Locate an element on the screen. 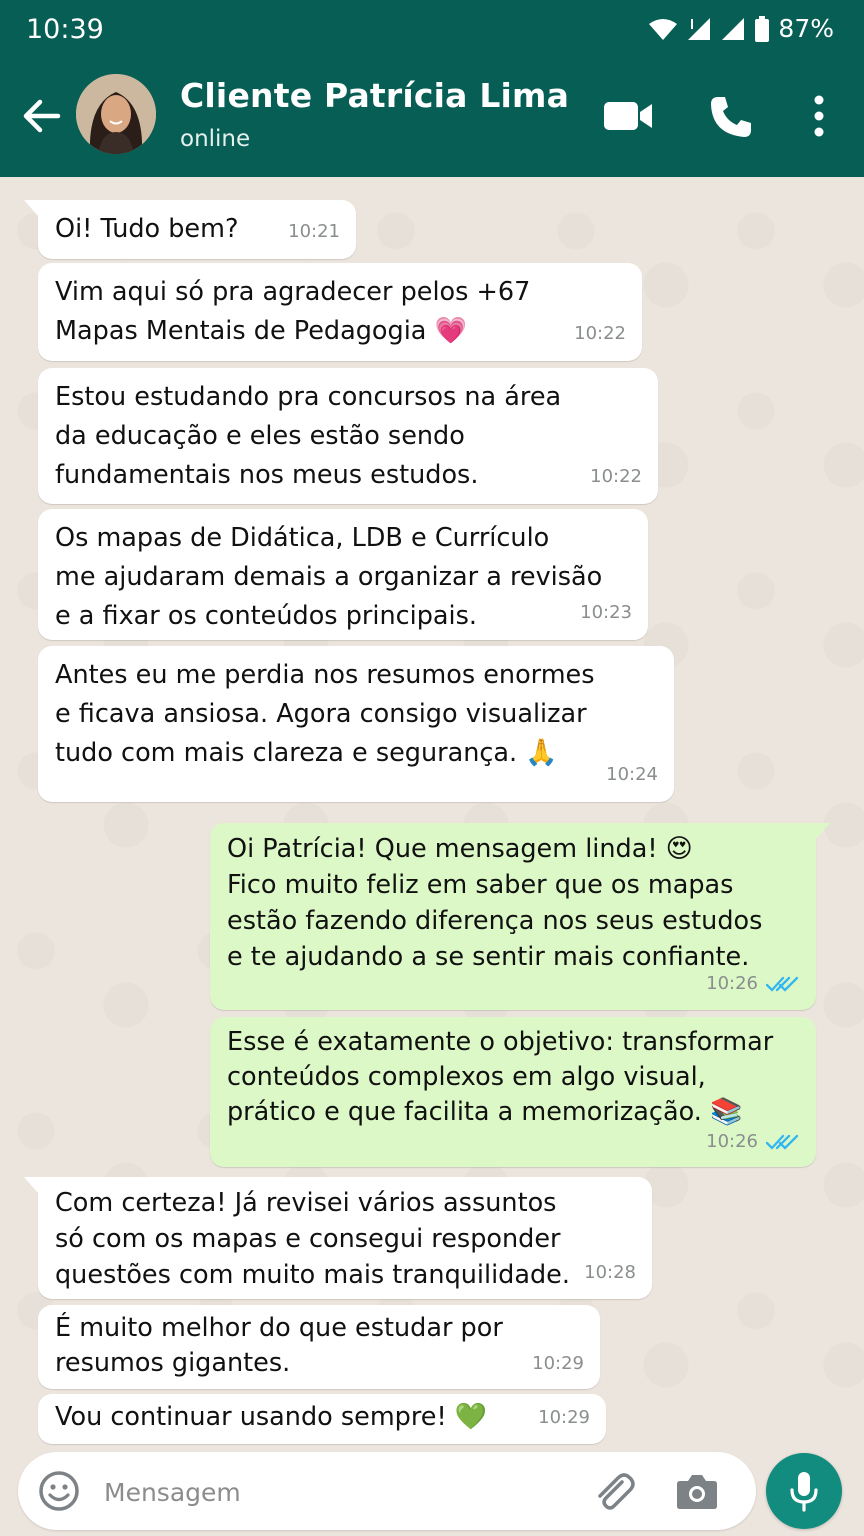 This screenshot has height=1536, width=864. message-text: Oi Patrícia! Que mensagem linda! is located at coordinates (442, 849).